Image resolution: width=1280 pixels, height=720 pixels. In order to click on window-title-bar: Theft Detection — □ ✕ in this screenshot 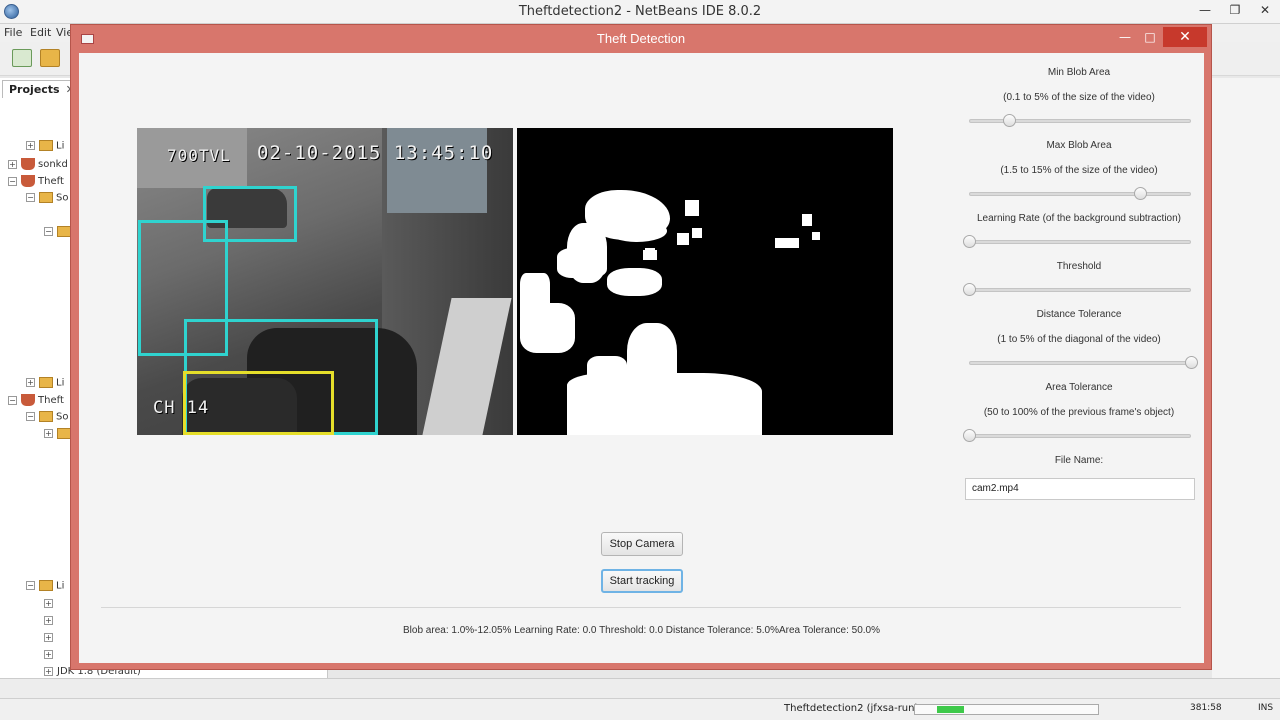, I will do `click(641, 39)`.